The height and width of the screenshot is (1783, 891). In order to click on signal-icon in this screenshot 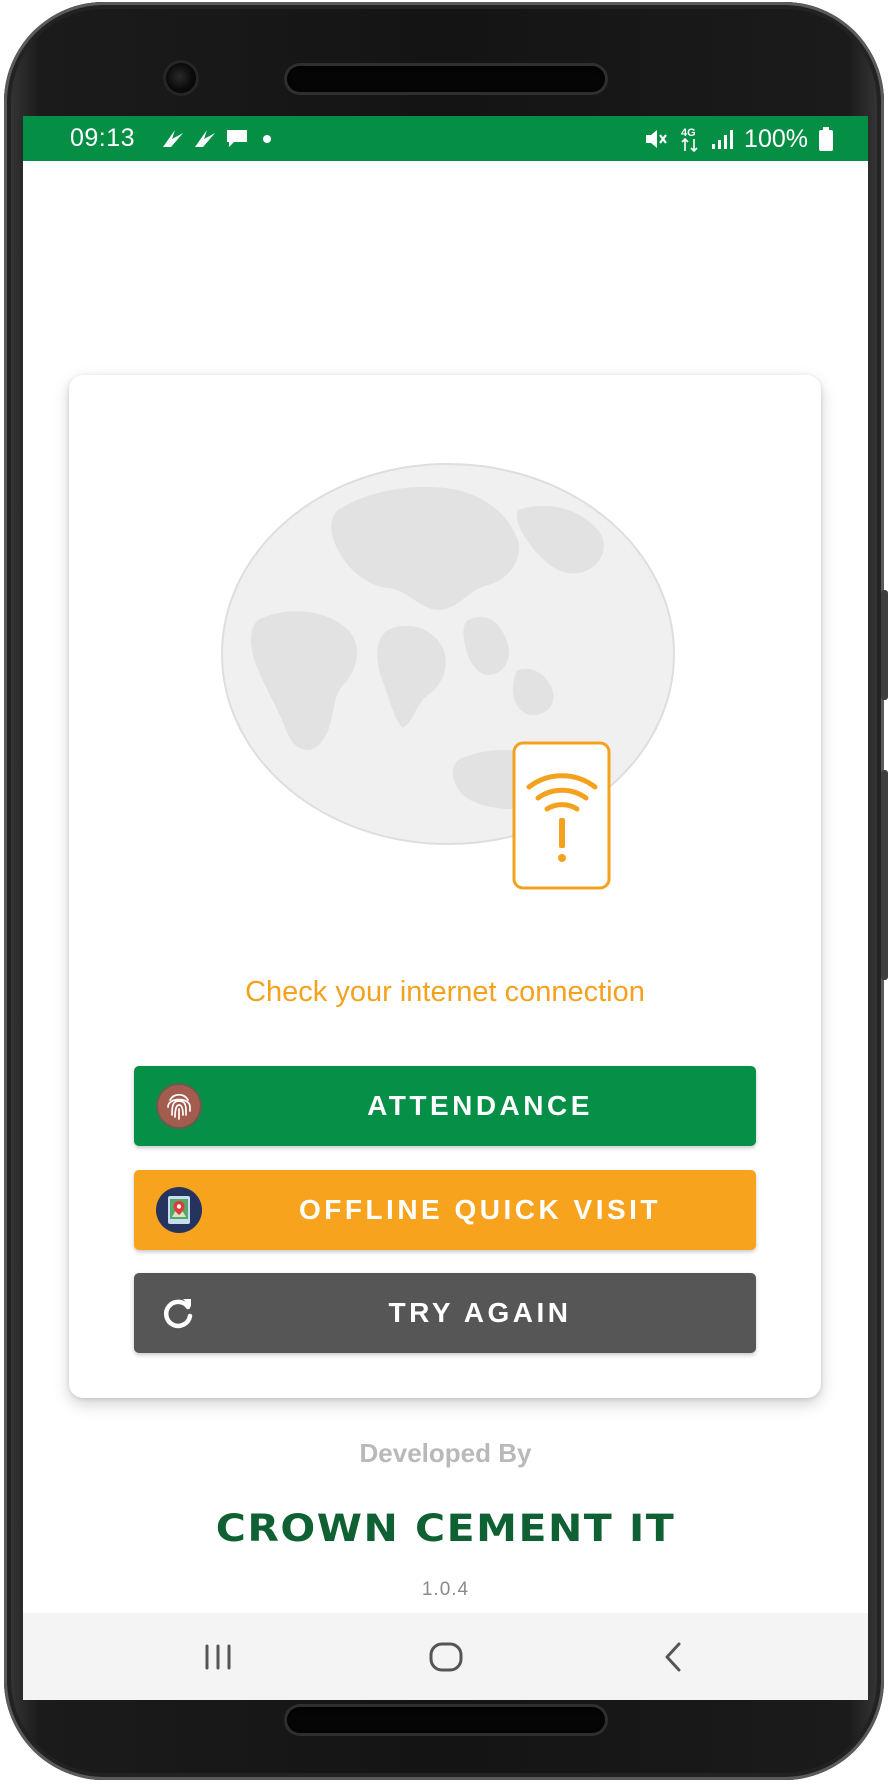, I will do `click(723, 139)`.